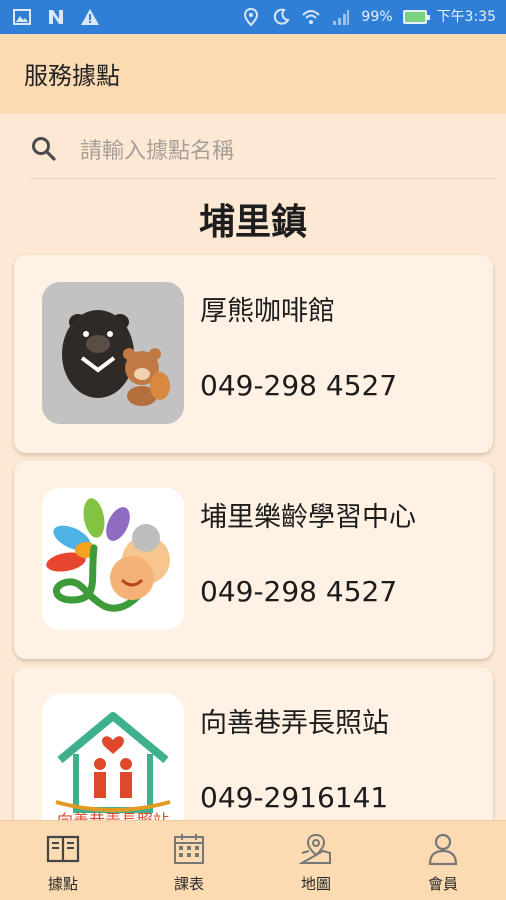 This screenshot has height=900, width=506. I want to click on calendar-icon, so click(189, 849).